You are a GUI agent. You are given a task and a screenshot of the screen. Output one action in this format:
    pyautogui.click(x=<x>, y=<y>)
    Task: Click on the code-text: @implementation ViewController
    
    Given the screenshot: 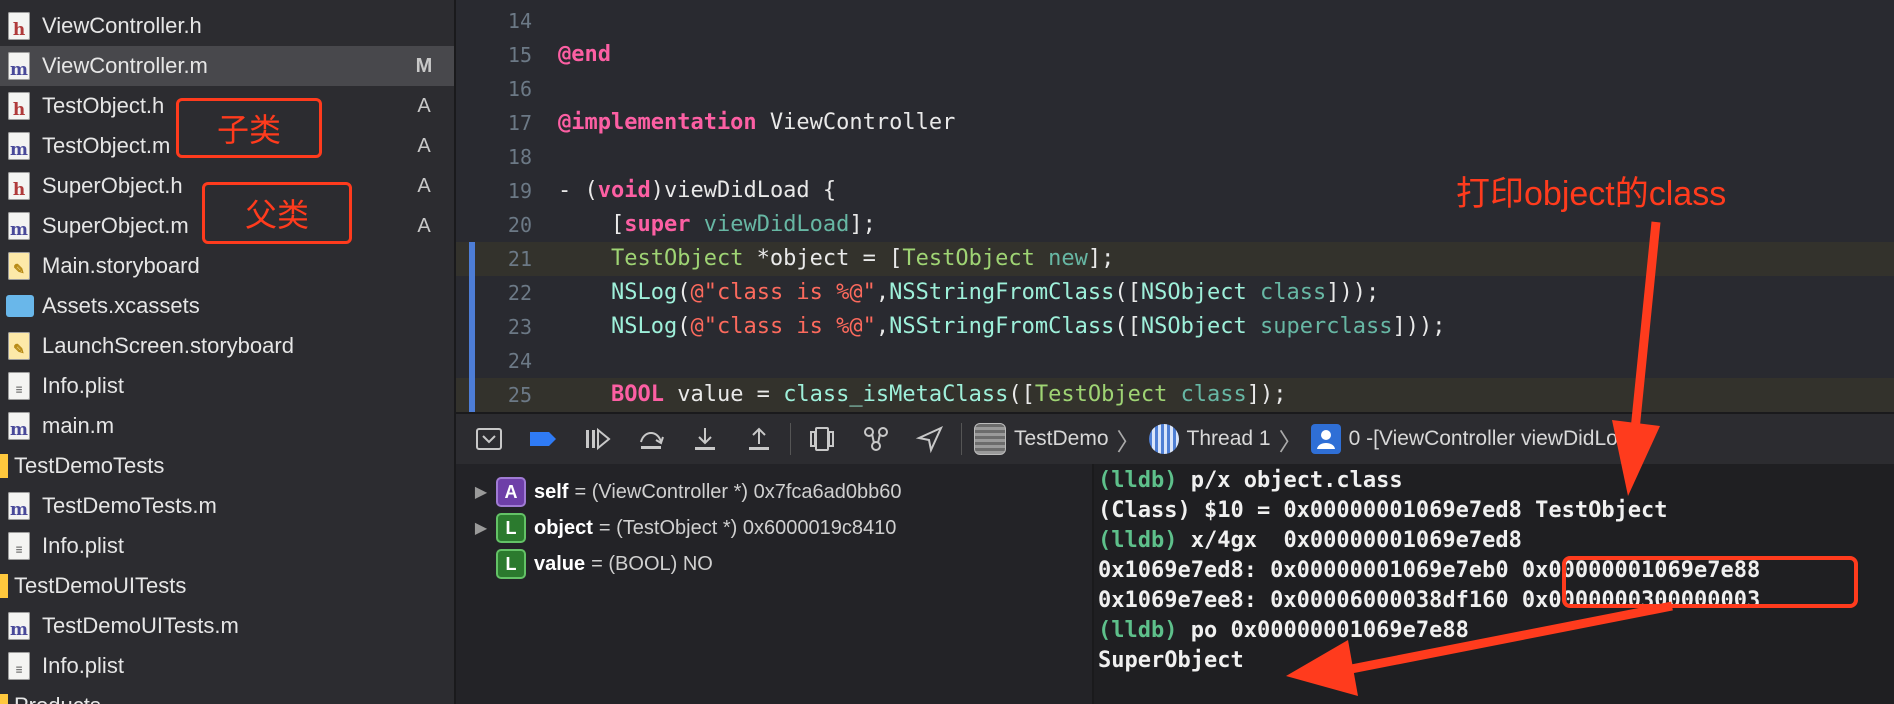 What is the action you would take?
    pyautogui.click(x=756, y=123)
    